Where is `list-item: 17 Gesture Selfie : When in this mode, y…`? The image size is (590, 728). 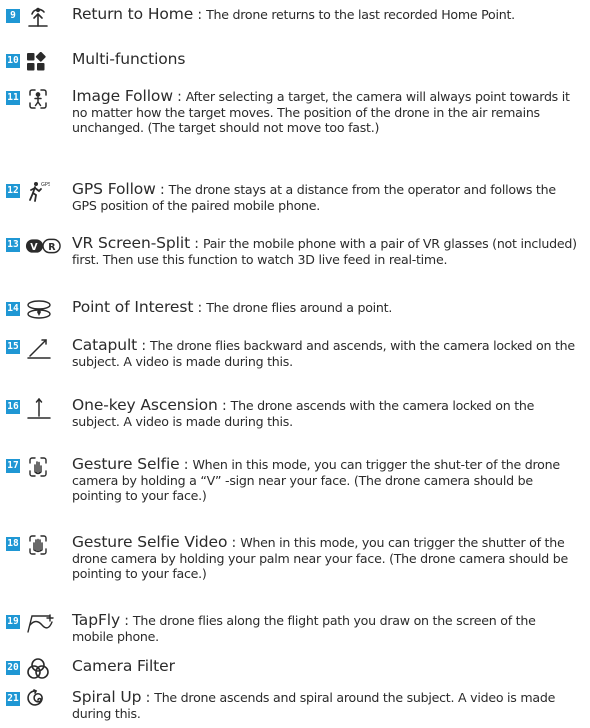
list-item: 17 Gesture Selfie : When in this mode, y… is located at coordinates (283, 479).